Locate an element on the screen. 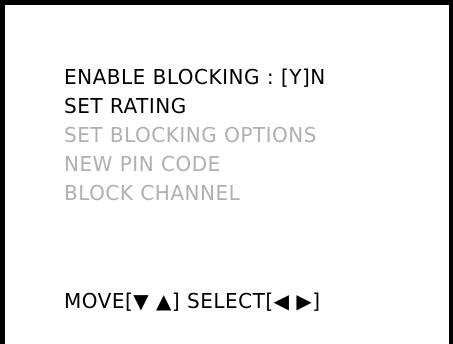  menu-item-set-rating: SET RATING is located at coordinates (195, 106).